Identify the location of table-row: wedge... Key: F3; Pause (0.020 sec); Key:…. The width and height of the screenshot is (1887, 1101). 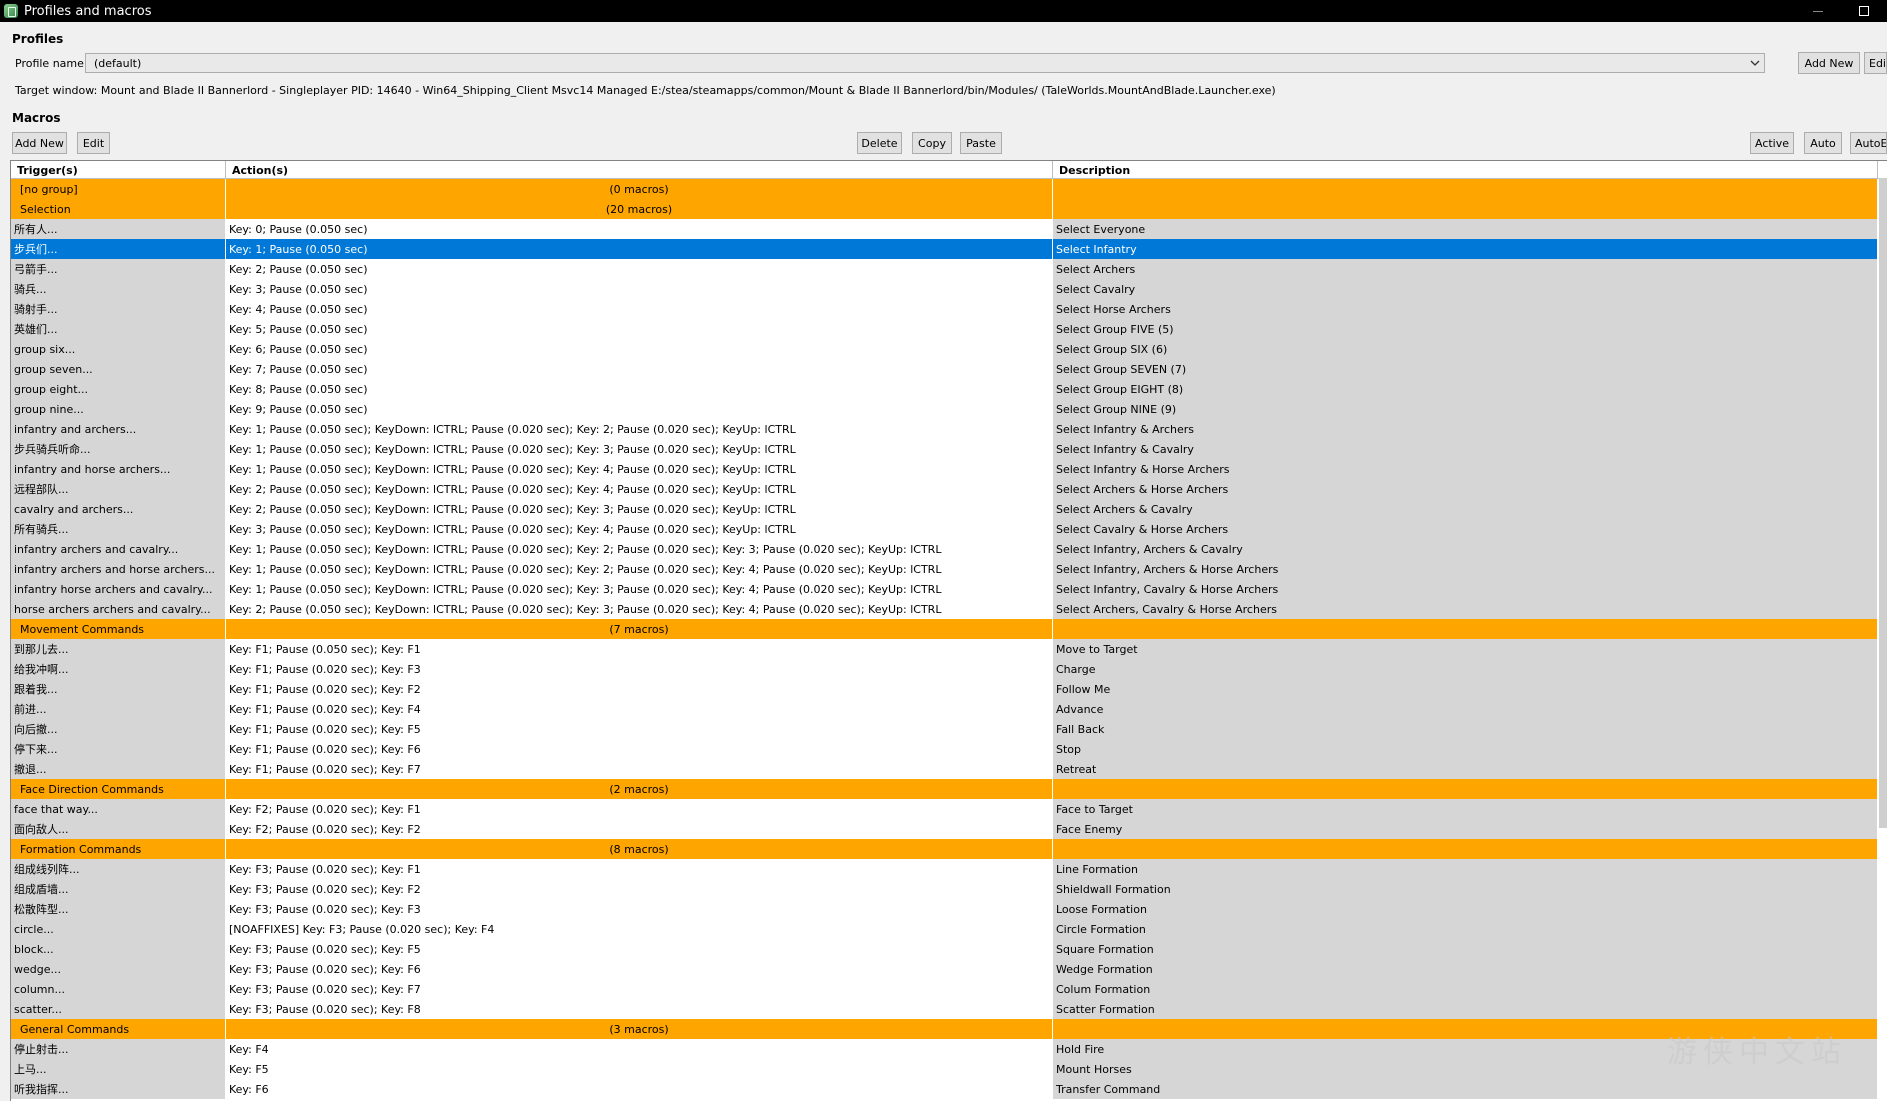
(949, 969).